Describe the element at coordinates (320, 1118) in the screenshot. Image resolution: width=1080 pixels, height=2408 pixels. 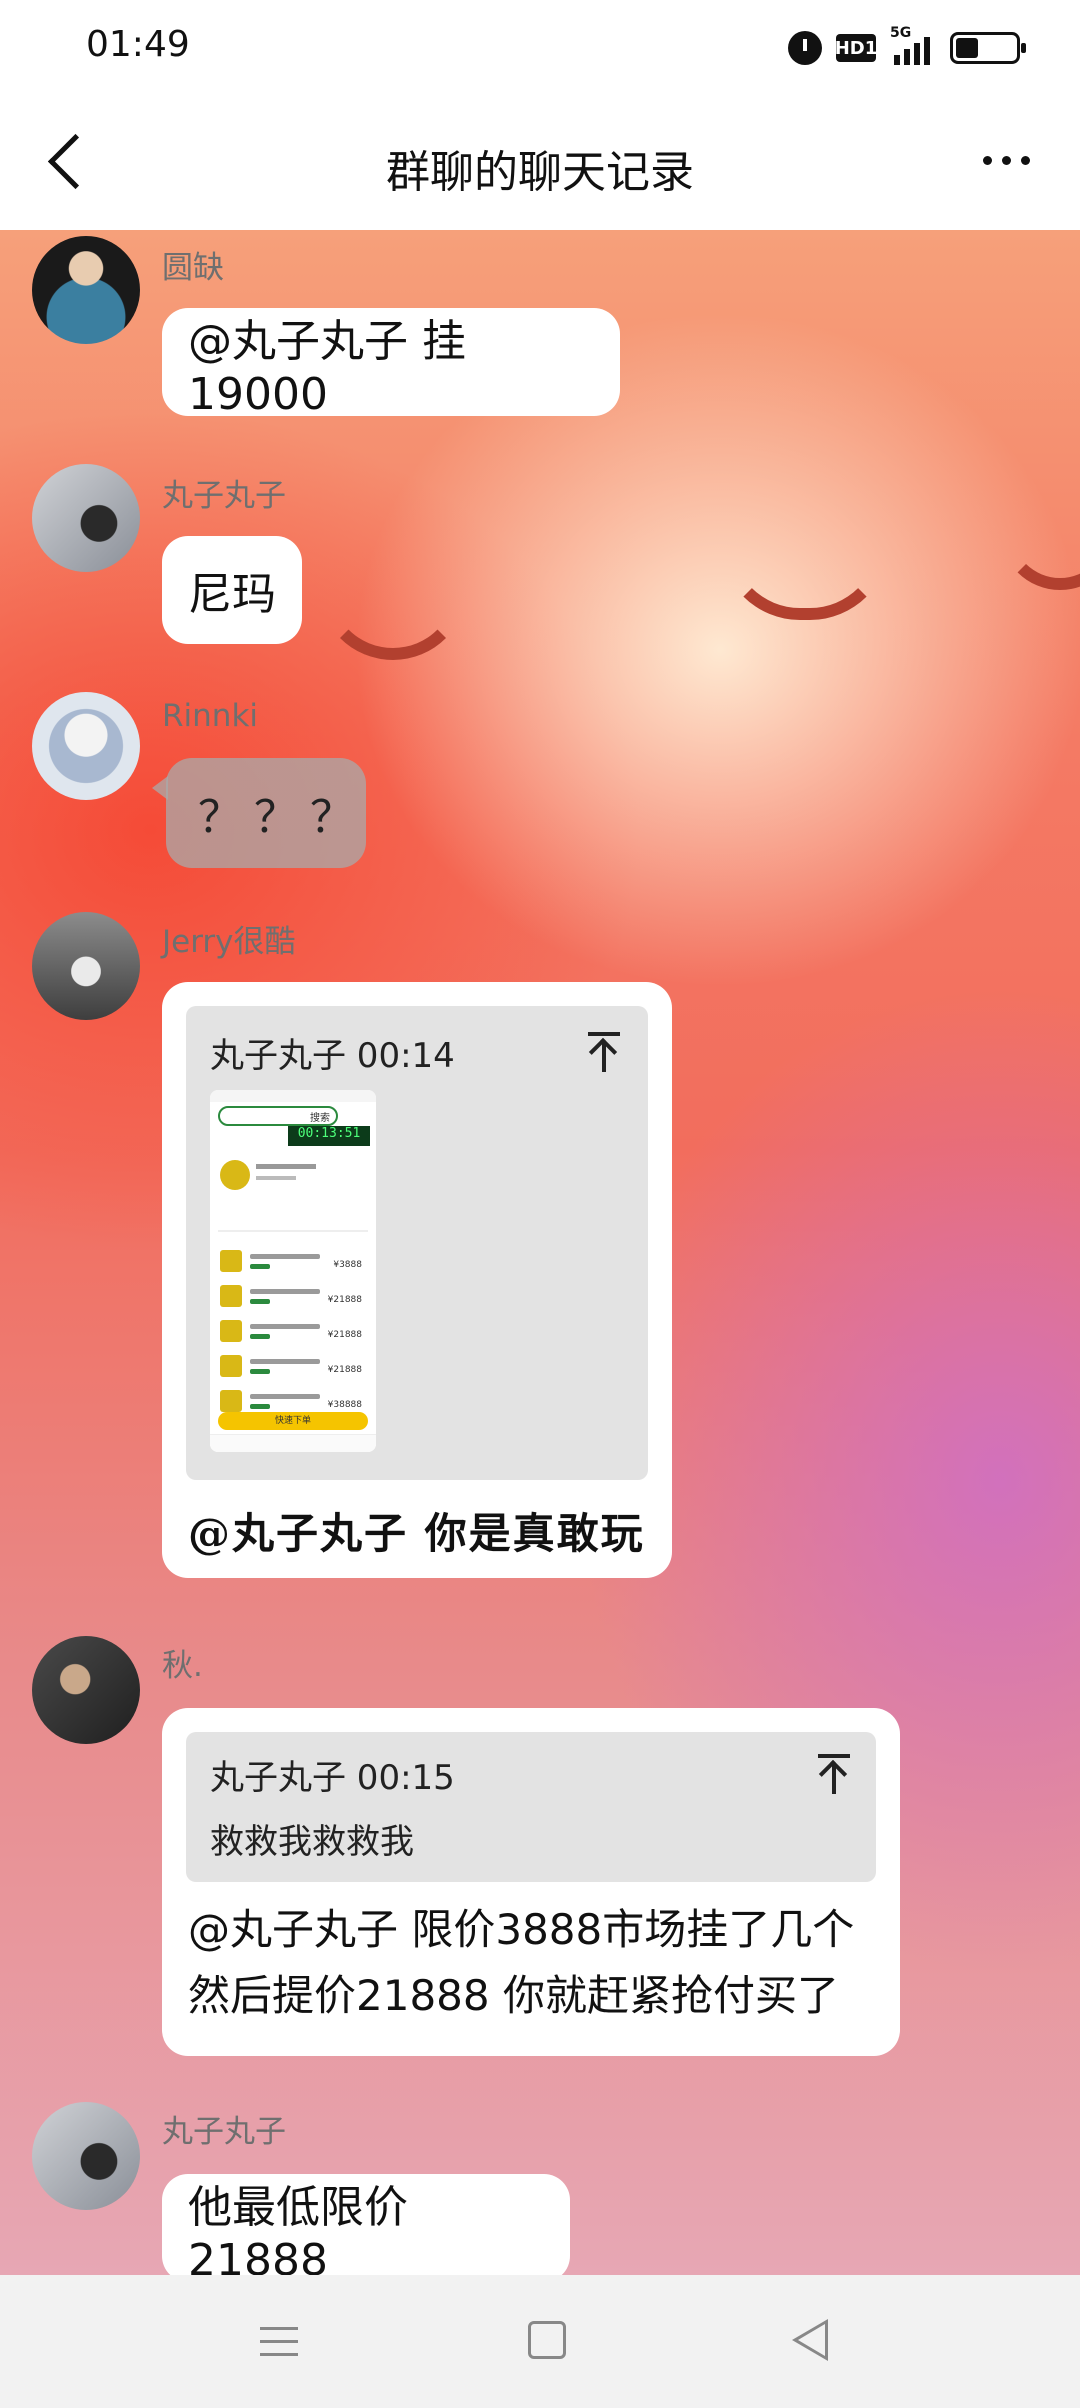
I see `search-button: 搜索` at that location.